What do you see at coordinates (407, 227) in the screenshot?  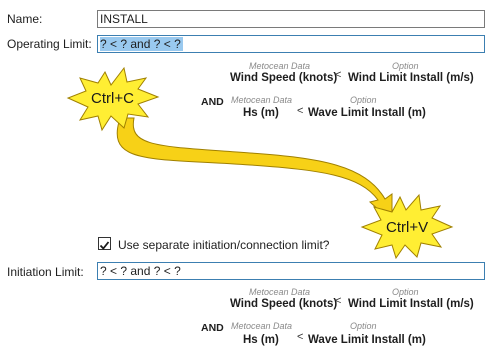 I see `paste-shortcut-label: Ctrl+V` at bounding box center [407, 227].